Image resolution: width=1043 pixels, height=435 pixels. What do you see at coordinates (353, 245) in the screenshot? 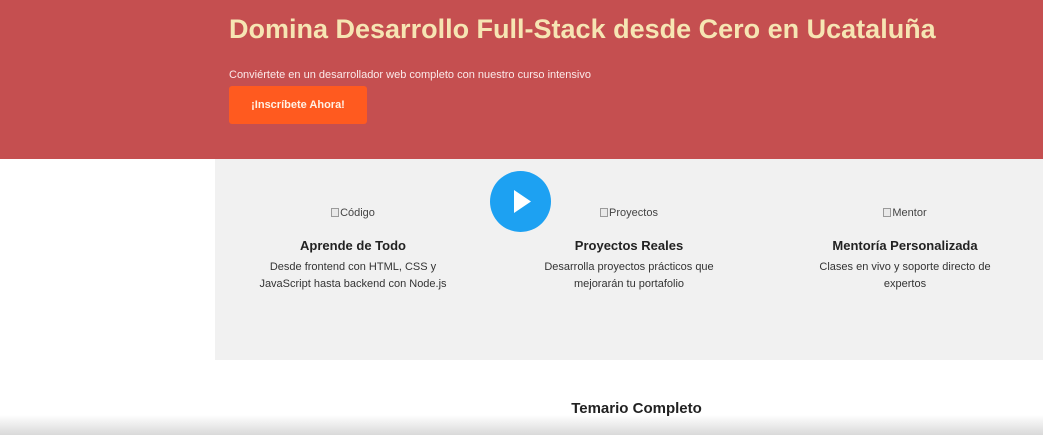
I see `feature-title: Aprende de Todo` at bounding box center [353, 245].